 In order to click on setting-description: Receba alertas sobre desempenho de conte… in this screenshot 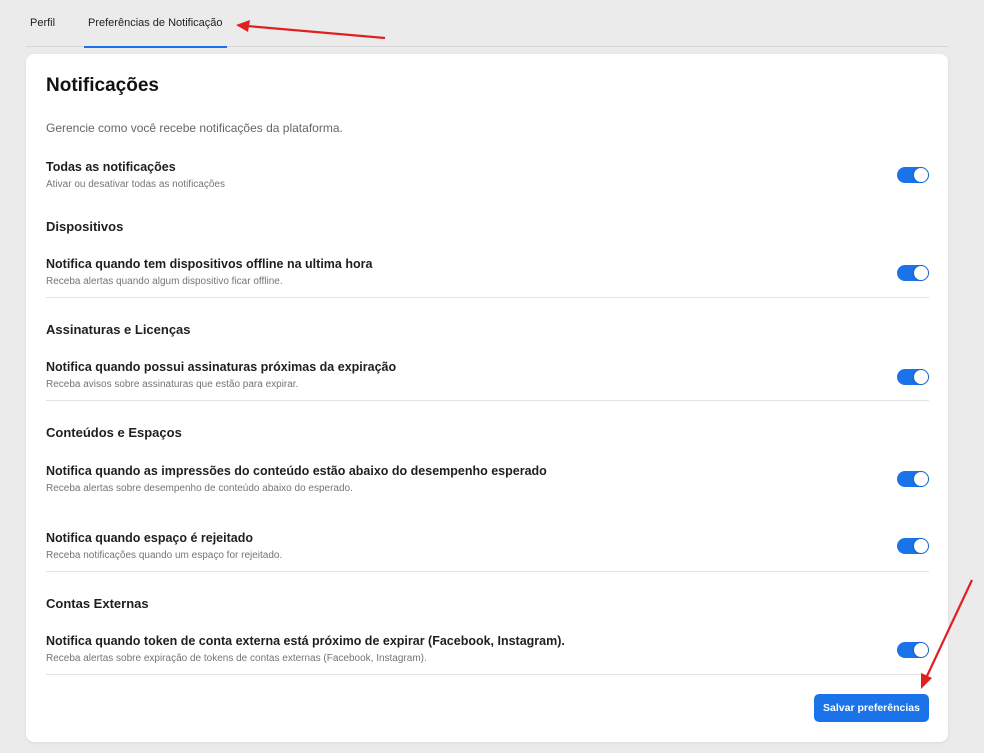, I will do `click(199, 488)`.